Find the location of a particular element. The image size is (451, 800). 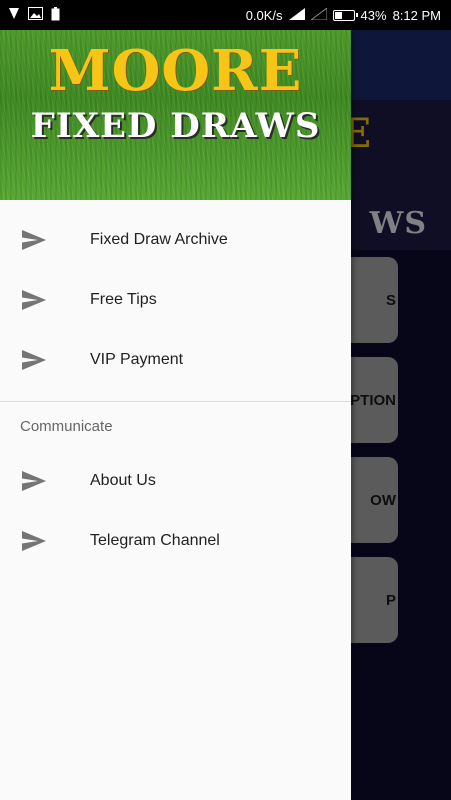

logo-title-bottom: FIXED DRAWS is located at coordinates (175, 126).